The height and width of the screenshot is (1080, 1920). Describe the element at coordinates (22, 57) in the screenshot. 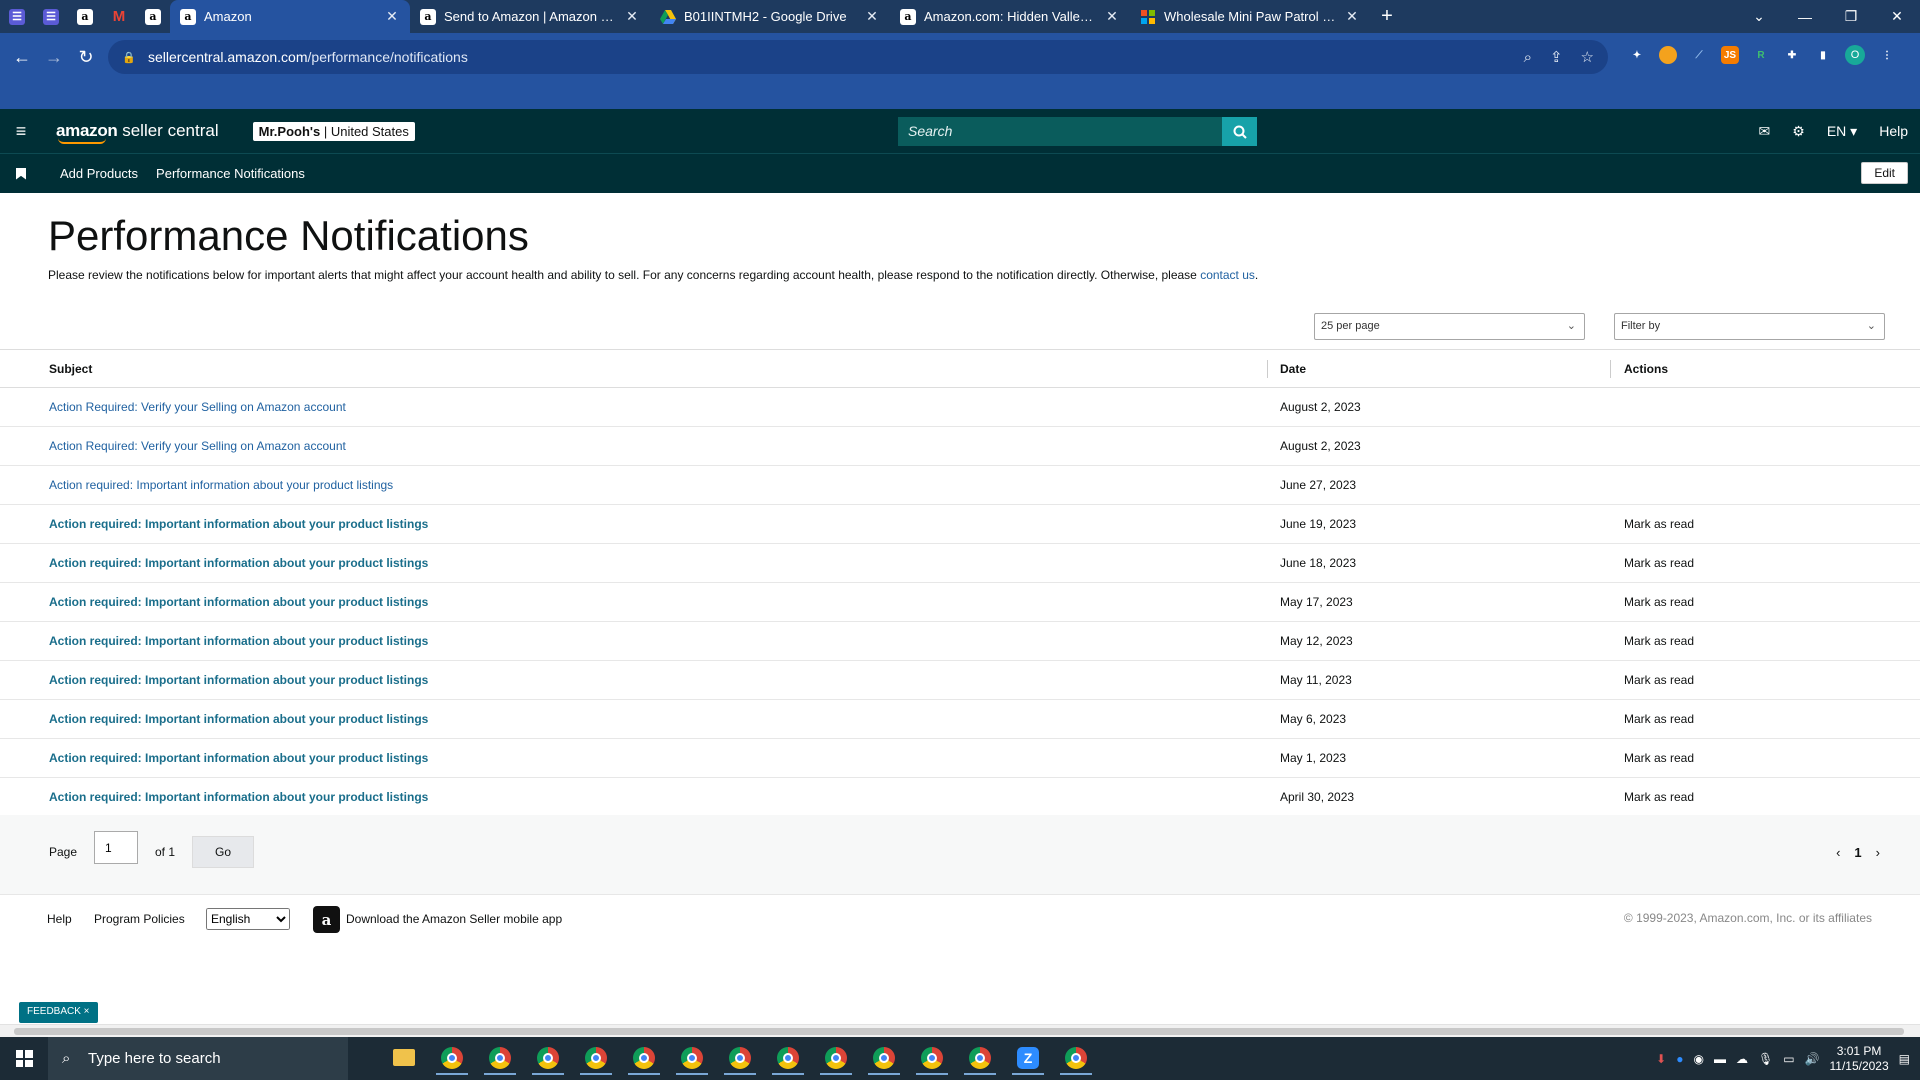

I see `back-icon: ←` at that location.